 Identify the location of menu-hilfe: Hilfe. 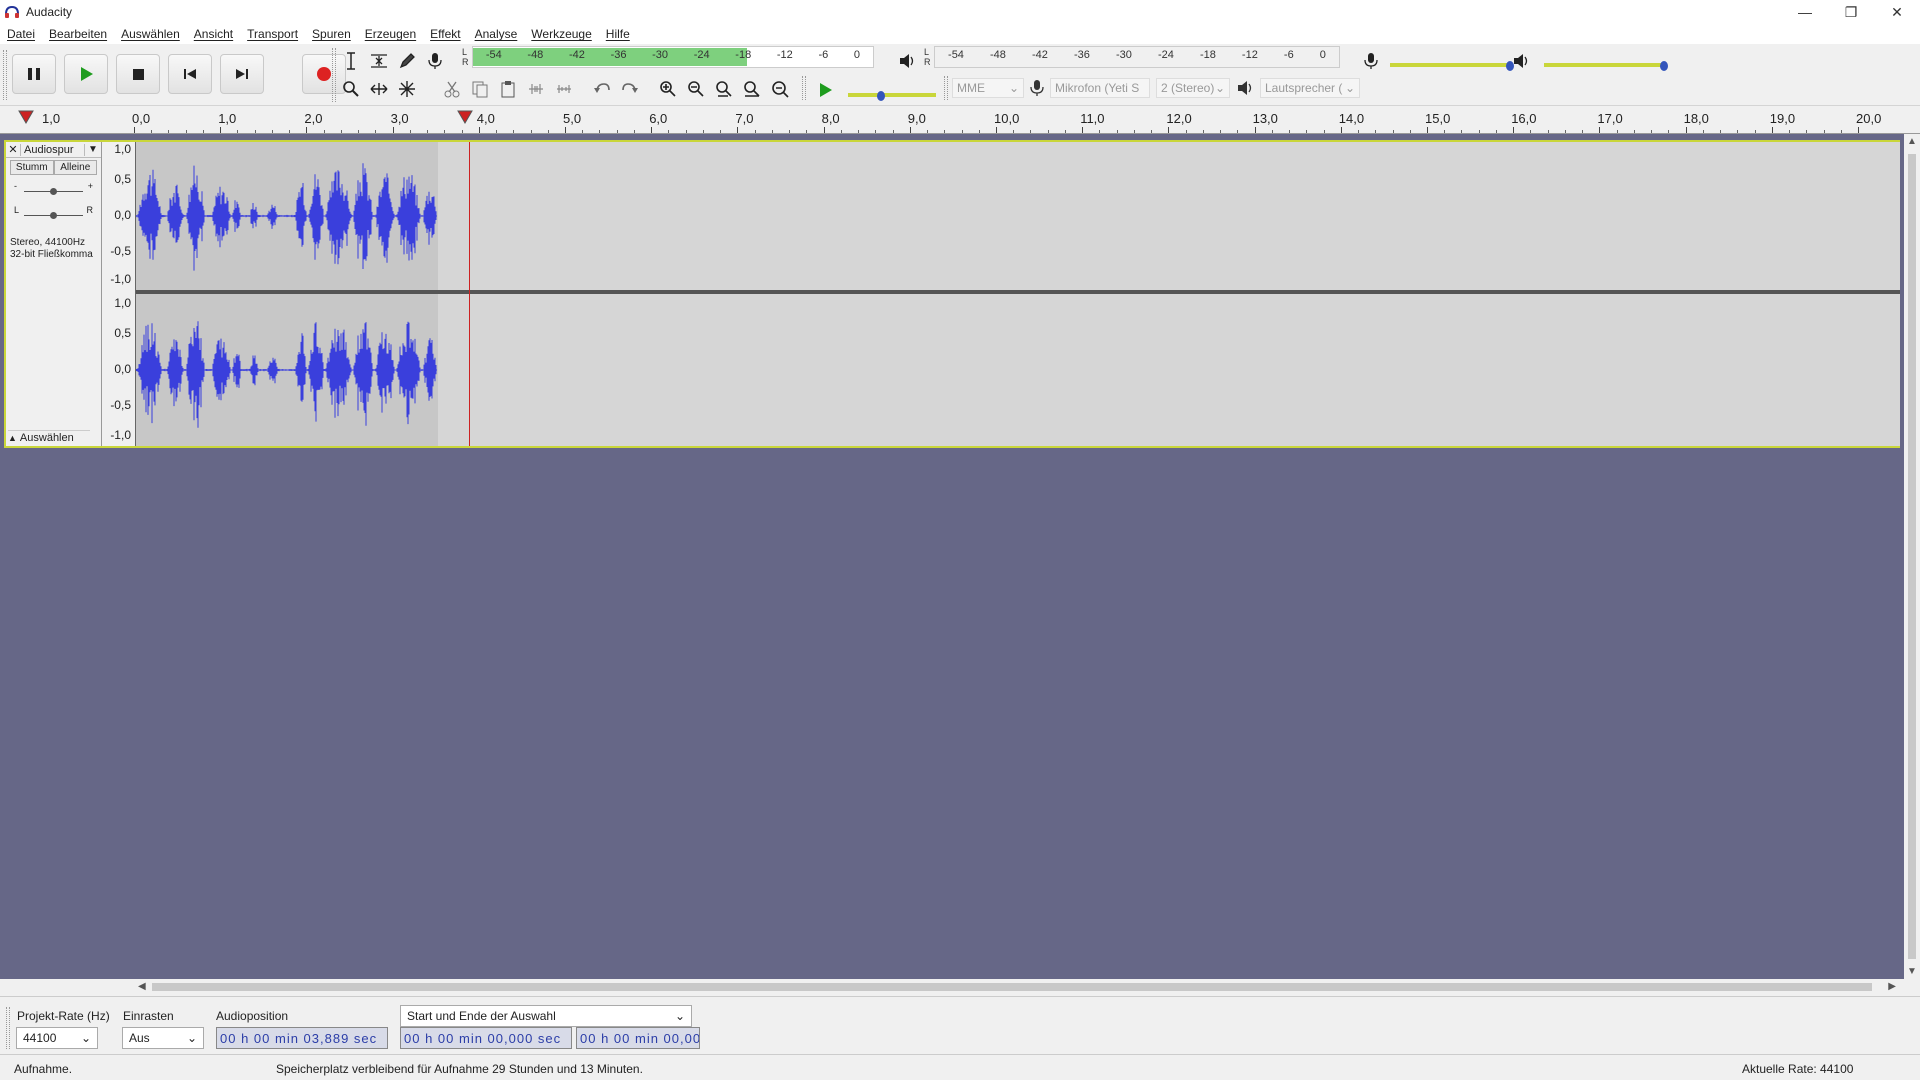
(618, 34).